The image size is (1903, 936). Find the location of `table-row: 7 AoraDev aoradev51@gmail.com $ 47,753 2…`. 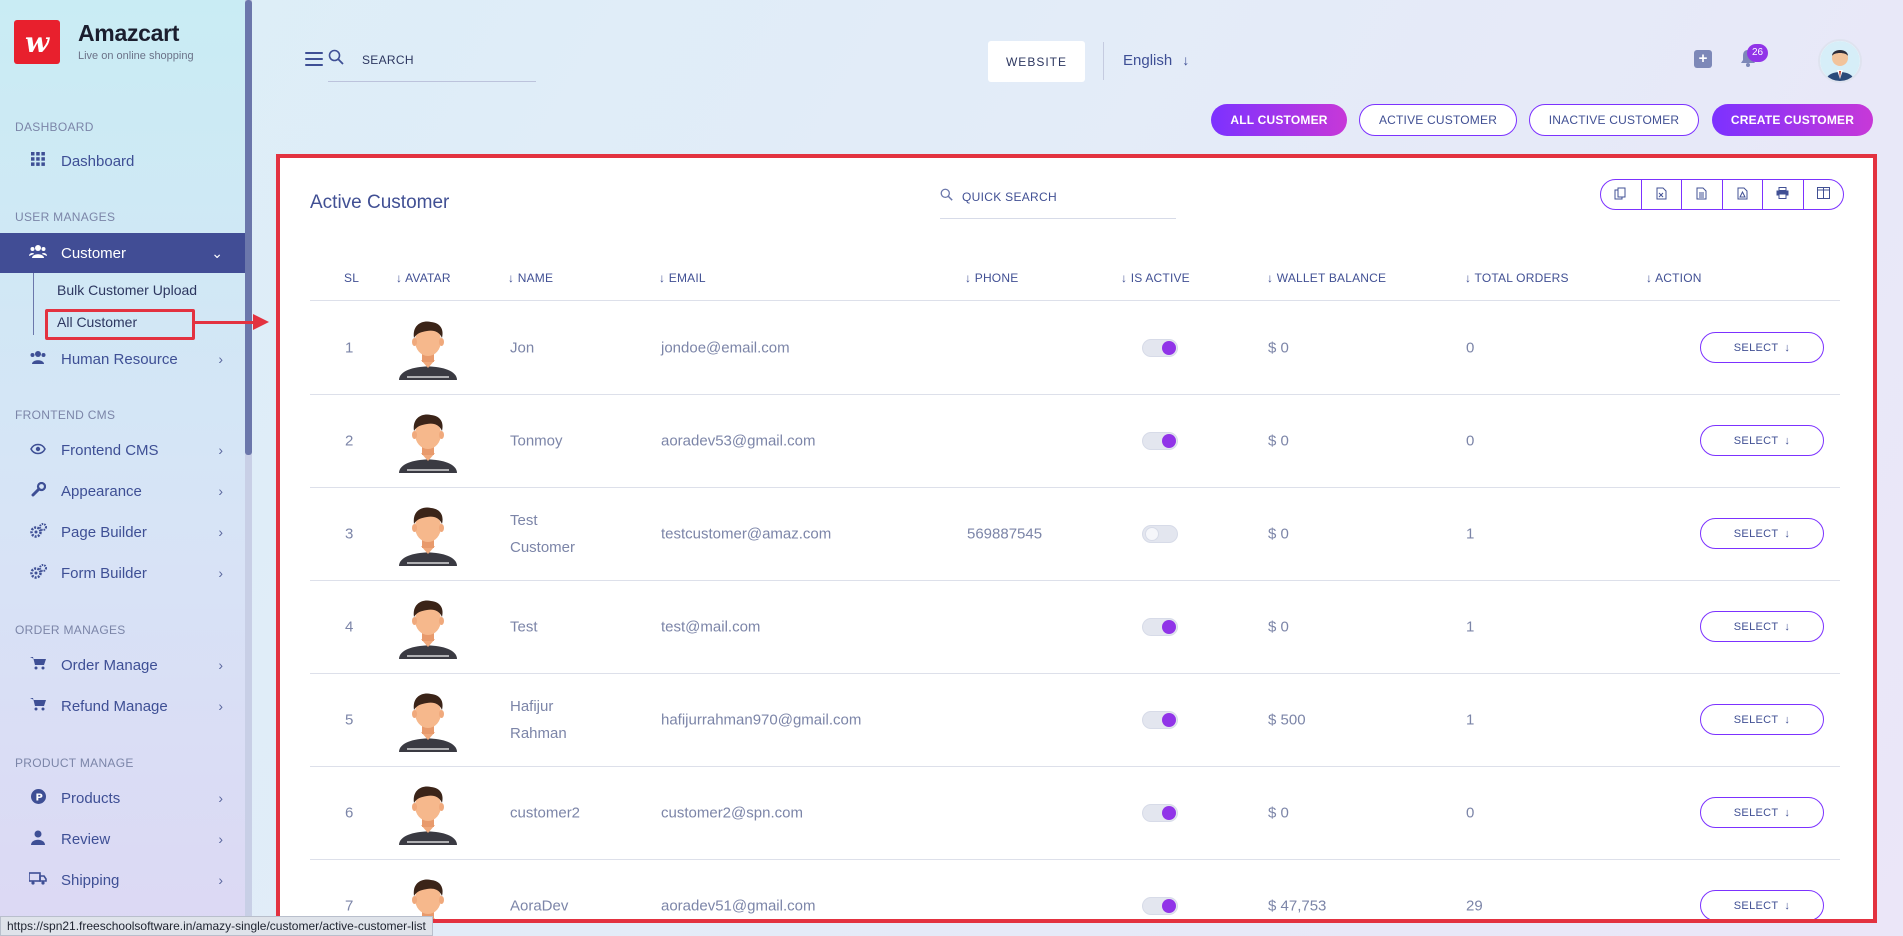

table-row: 7 AoraDev aoradev51@gmail.com $ 47,753 2… is located at coordinates (1075, 889).